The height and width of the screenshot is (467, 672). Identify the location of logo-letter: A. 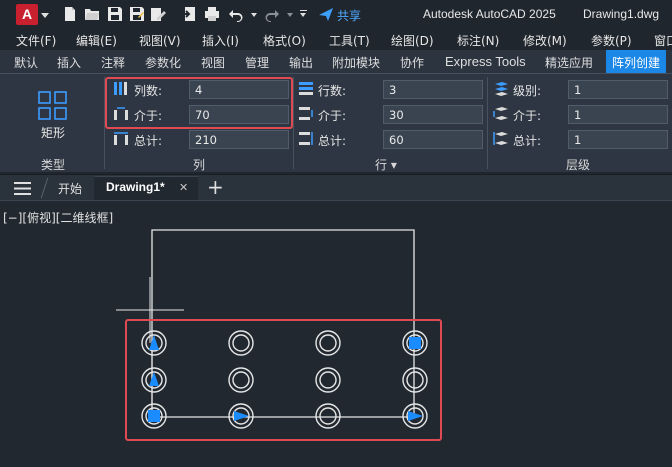
(27, 14).